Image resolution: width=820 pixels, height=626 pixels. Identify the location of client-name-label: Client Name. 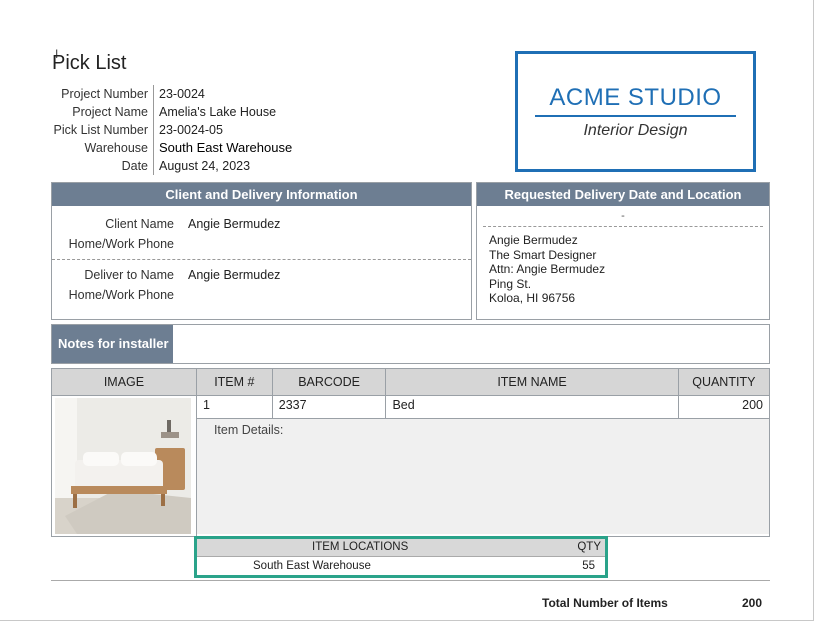
(139, 224).